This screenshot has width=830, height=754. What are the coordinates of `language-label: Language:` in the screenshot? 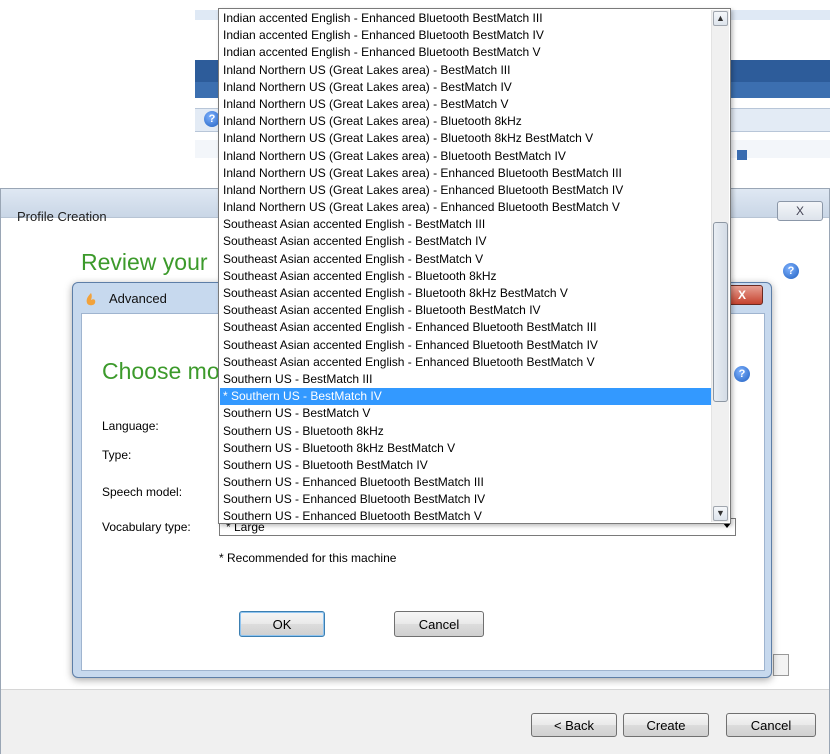 It's located at (130, 426).